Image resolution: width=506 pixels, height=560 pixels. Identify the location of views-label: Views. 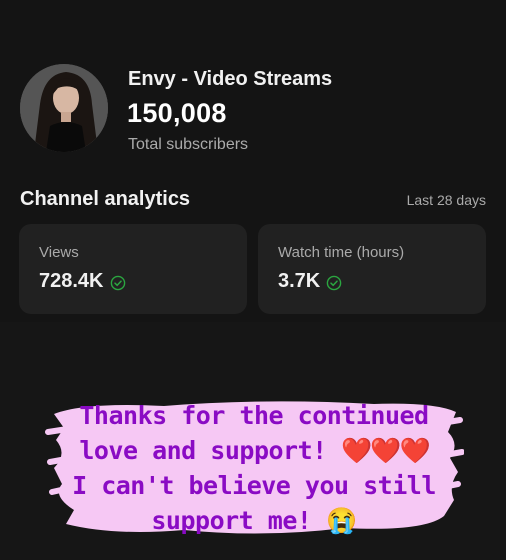
(59, 252).